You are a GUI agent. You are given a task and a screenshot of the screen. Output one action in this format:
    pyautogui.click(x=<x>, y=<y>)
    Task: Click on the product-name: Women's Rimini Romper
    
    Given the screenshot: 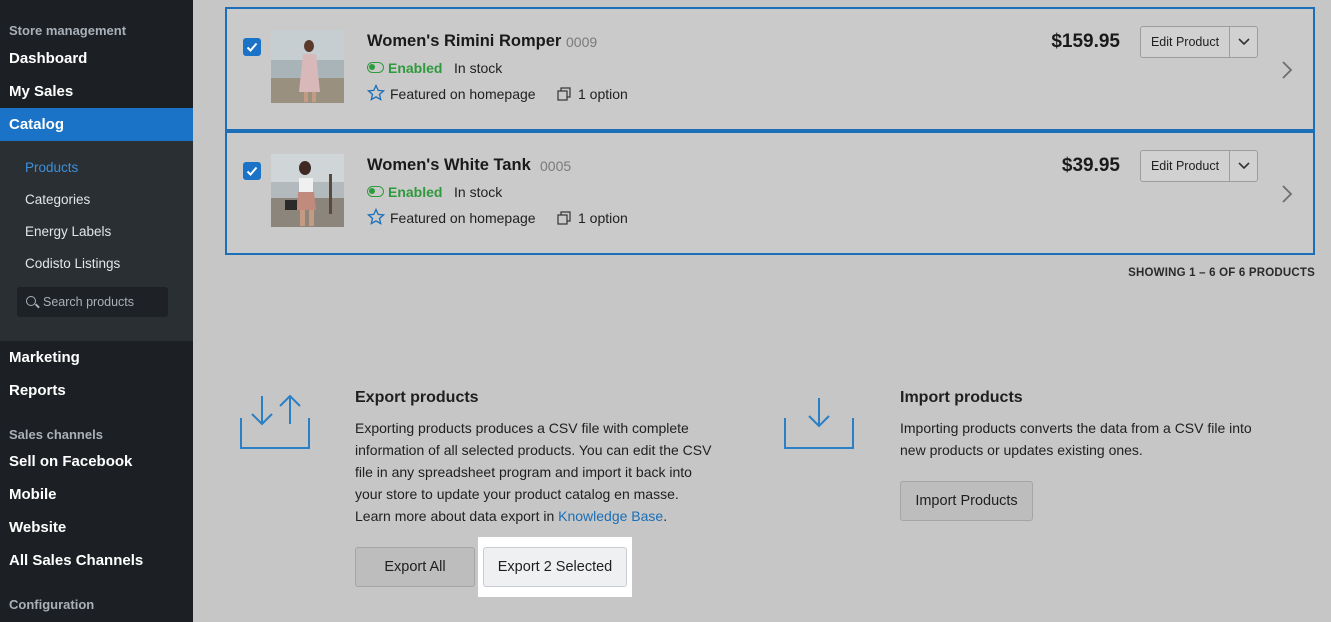 What is the action you would take?
    pyautogui.click(x=464, y=41)
    